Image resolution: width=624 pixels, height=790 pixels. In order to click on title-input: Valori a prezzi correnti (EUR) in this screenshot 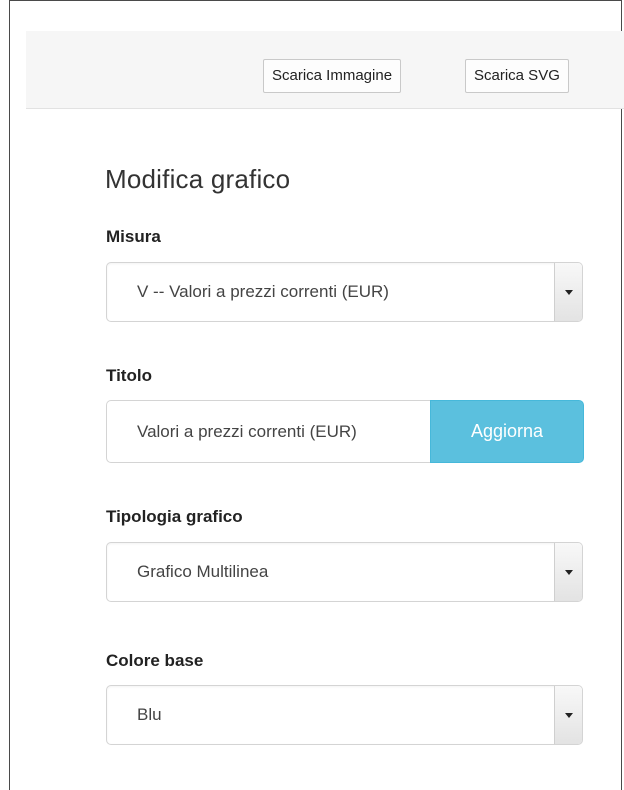, I will do `click(268, 431)`.